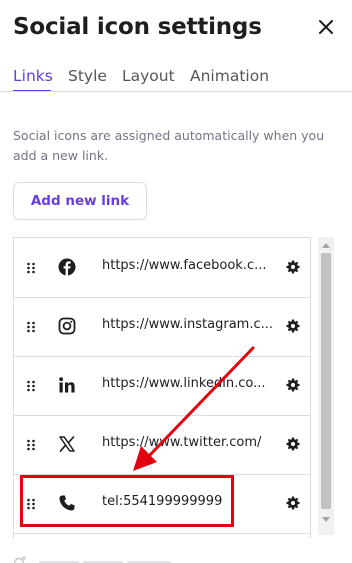 This screenshot has height=563, width=352. I want to click on add-new-link-button: Add new link, so click(80, 201).